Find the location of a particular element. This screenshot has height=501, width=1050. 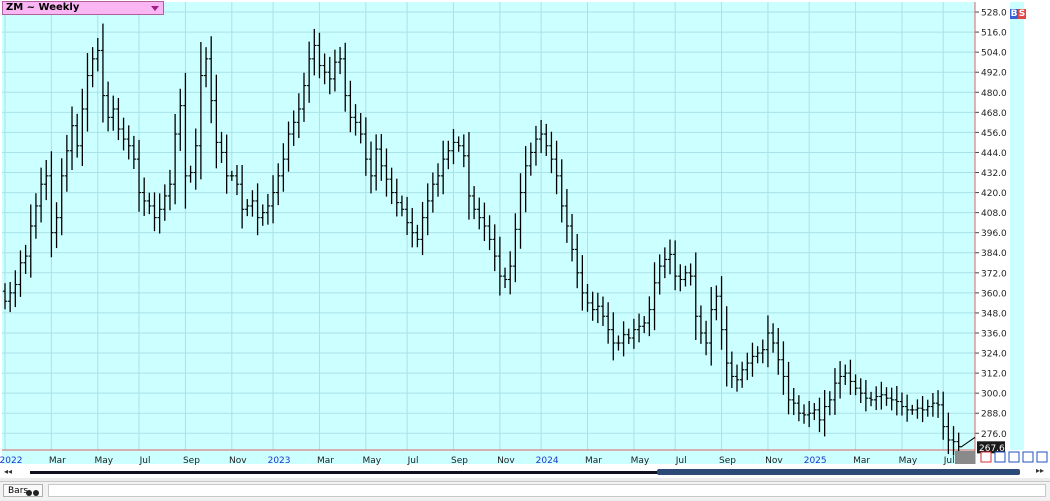

horizontal-scrollbar: ◂◂ ▸▸ is located at coordinates (525, 472).